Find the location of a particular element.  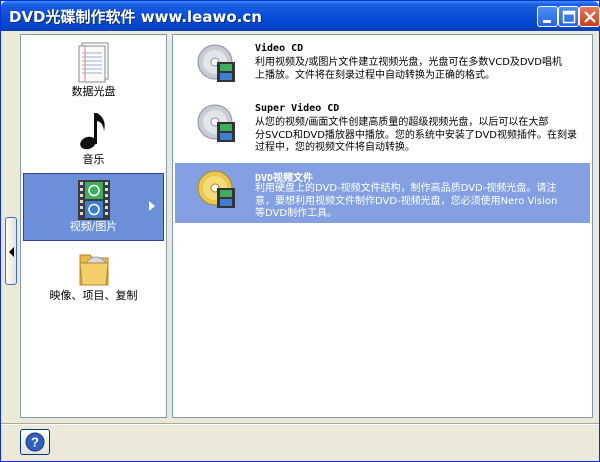

close-button is located at coordinates (589, 16).